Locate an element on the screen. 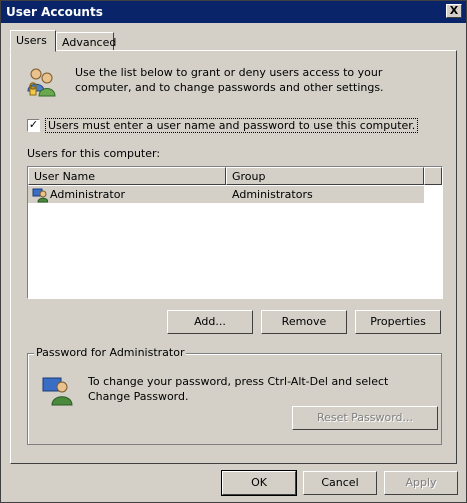  properties-button: Properties is located at coordinates (398, 322).